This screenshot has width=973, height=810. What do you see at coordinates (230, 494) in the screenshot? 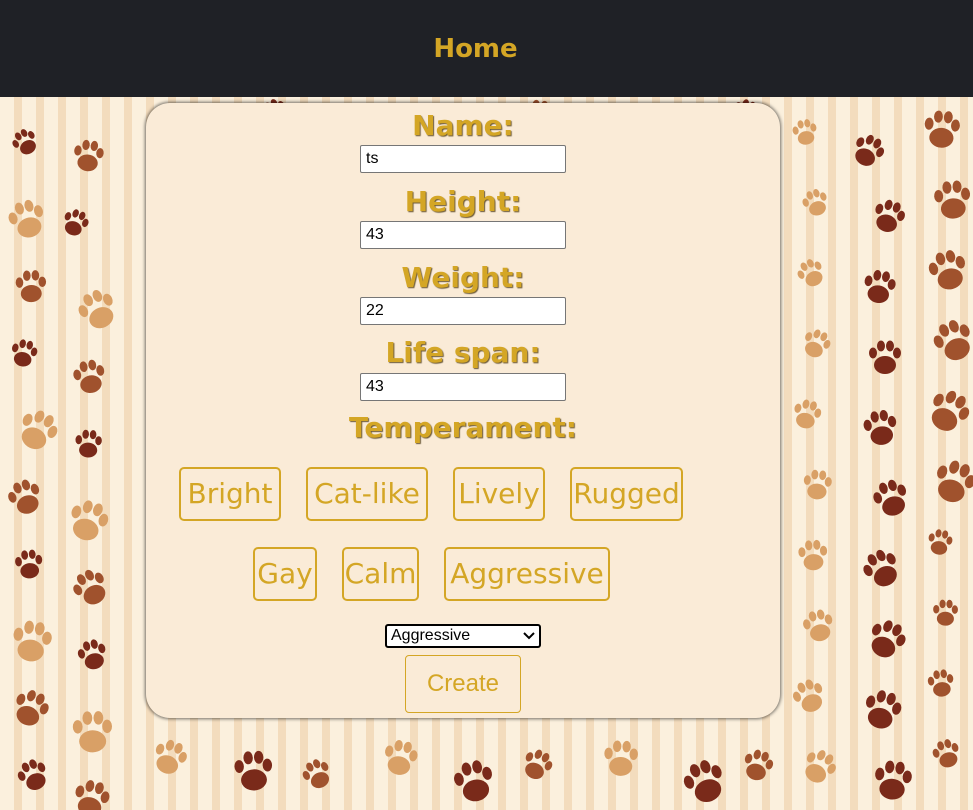
I see `temperament-chip-bright: Bright` at bounding box center [230, 494].